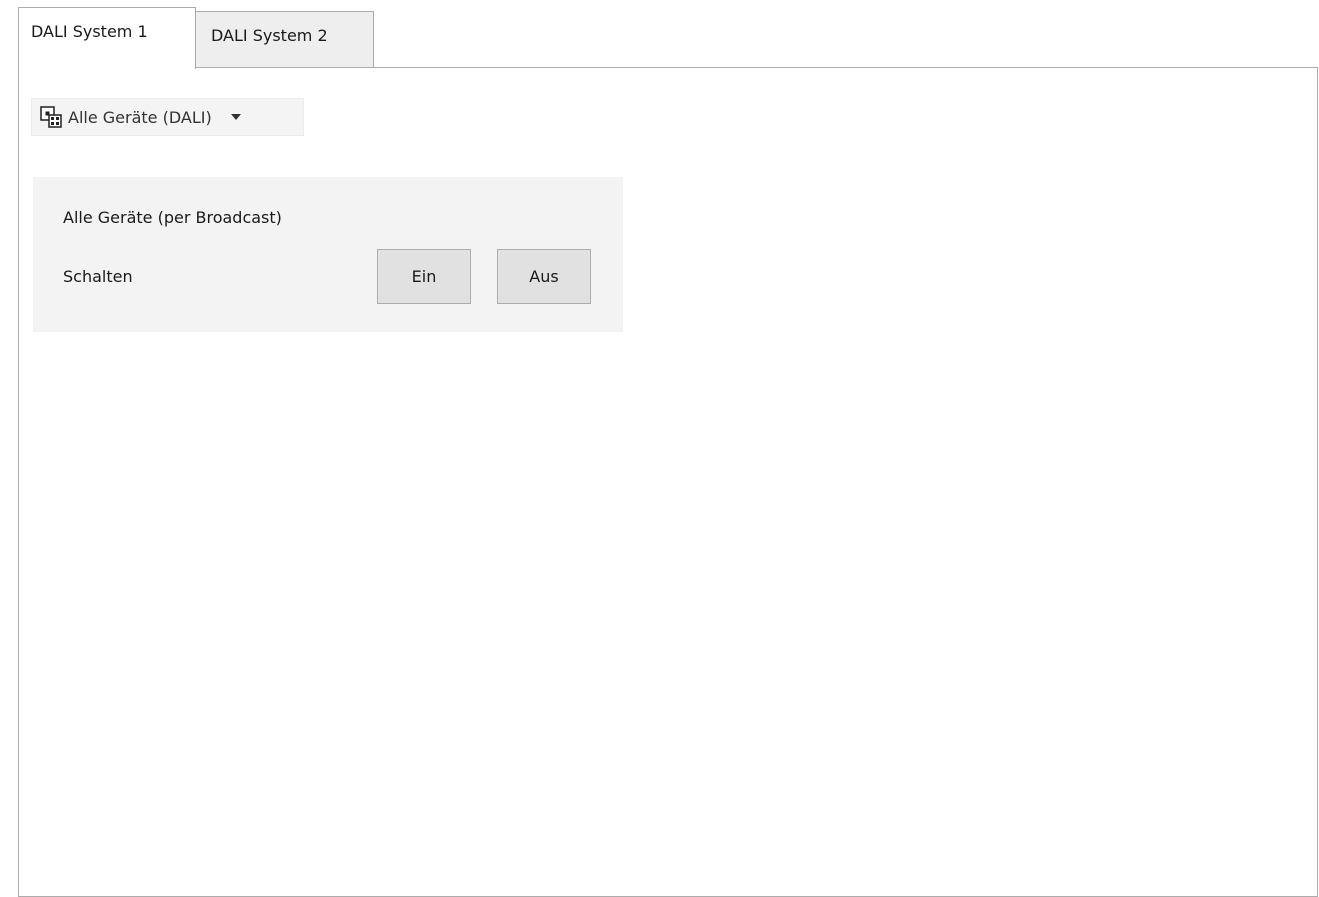 The image size is (1319, 897). I want to click on device-selector-dropdown: Alle Geräte (DALI), so click(167, 117).